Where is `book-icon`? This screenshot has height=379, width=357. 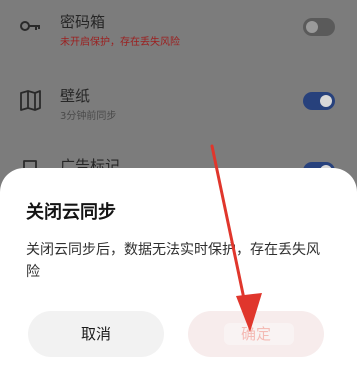
book-icon is located at coordinates (30, 100).